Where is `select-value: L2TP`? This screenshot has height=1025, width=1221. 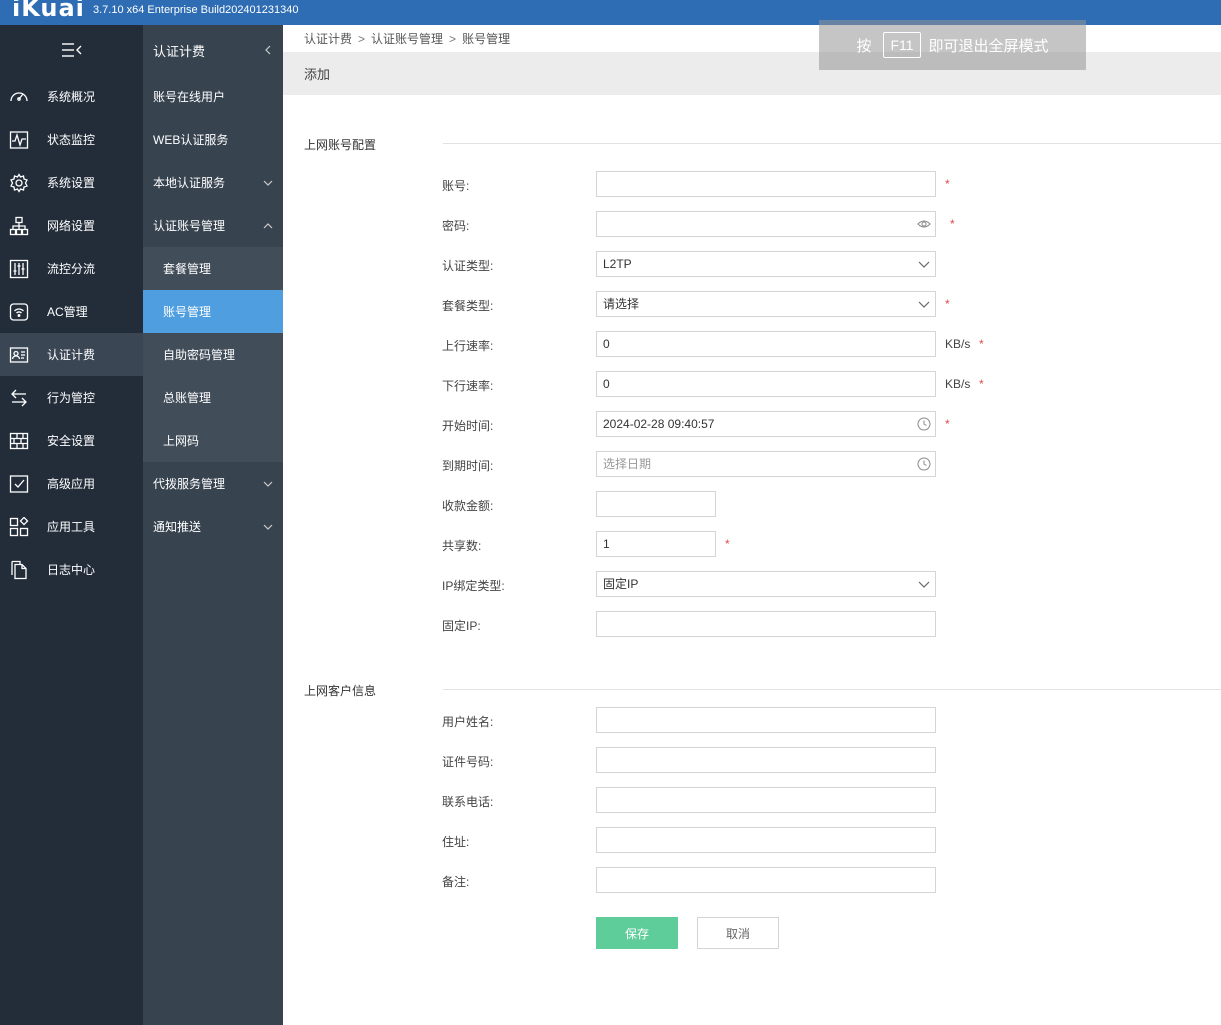
select-value: L2TP is located at coordinates (617, 264).